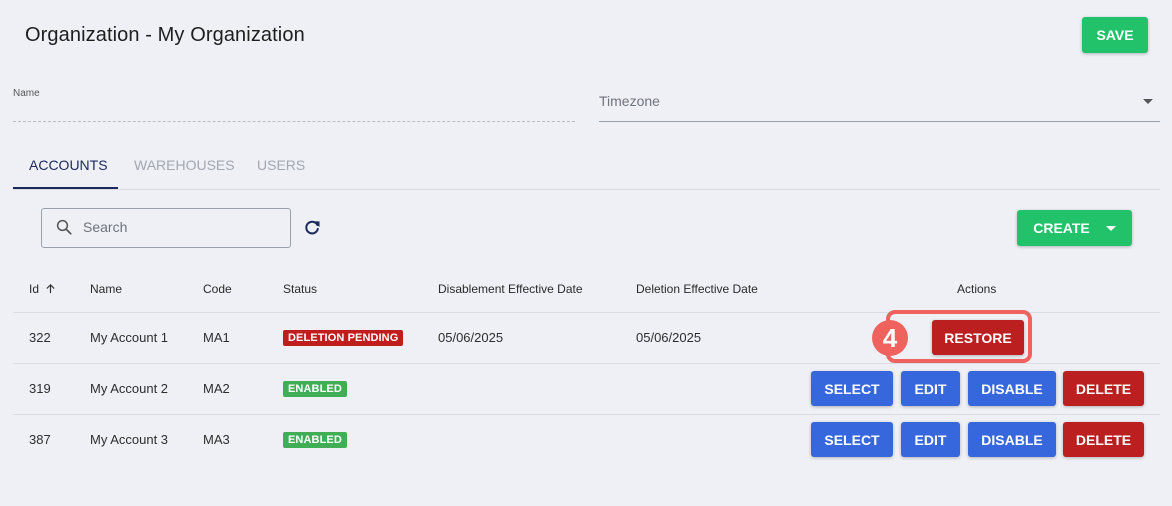 The image size is (1172, 506). Describe the element at coordinates (1061, 228) in the screenshot. I see `create-button-label: CREATE` at that location.